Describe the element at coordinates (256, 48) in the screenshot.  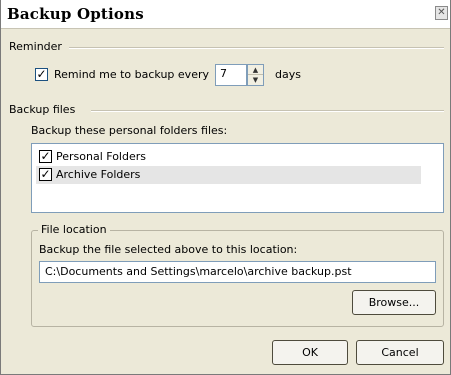
I see `reminder-divider` at that location.